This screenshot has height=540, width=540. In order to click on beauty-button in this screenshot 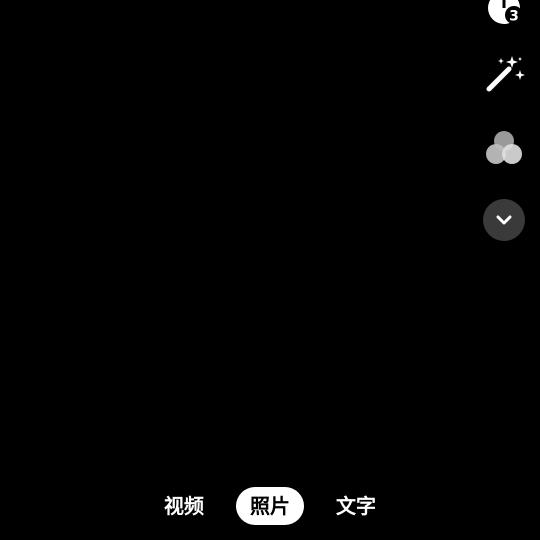, I will do `click(505, 74)`.